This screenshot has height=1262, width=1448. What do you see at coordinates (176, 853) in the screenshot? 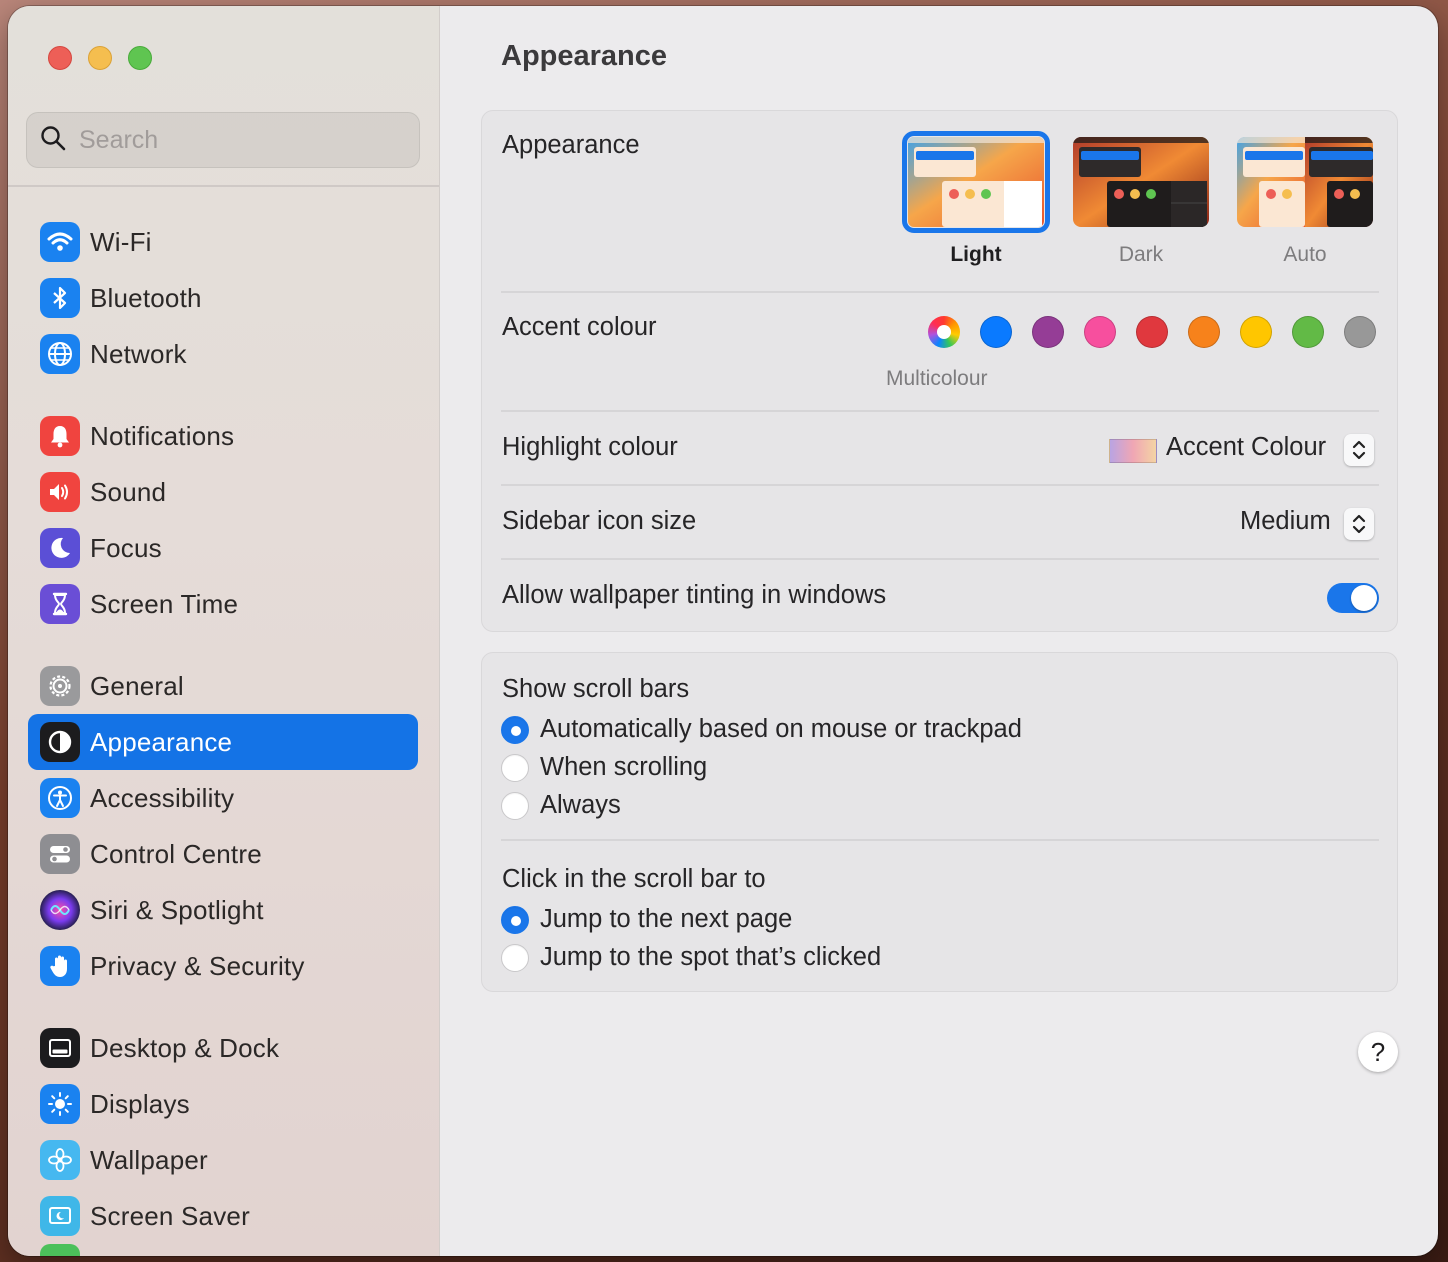
I see `sidebar-item-label: Control Centre` at bounding box center [176, 853].